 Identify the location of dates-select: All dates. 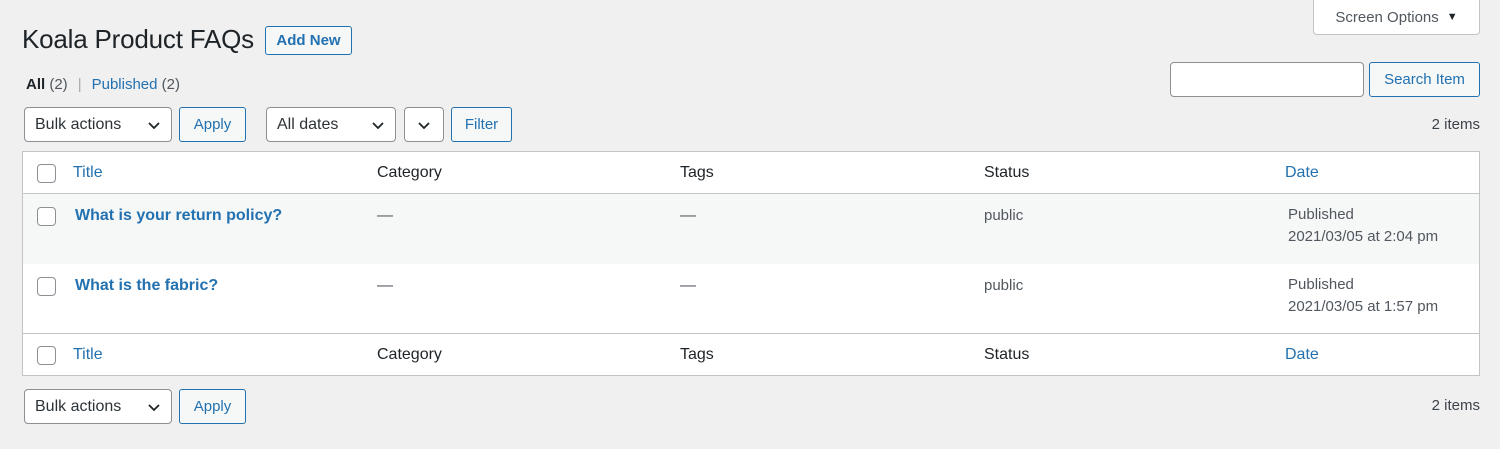
(331, 124).